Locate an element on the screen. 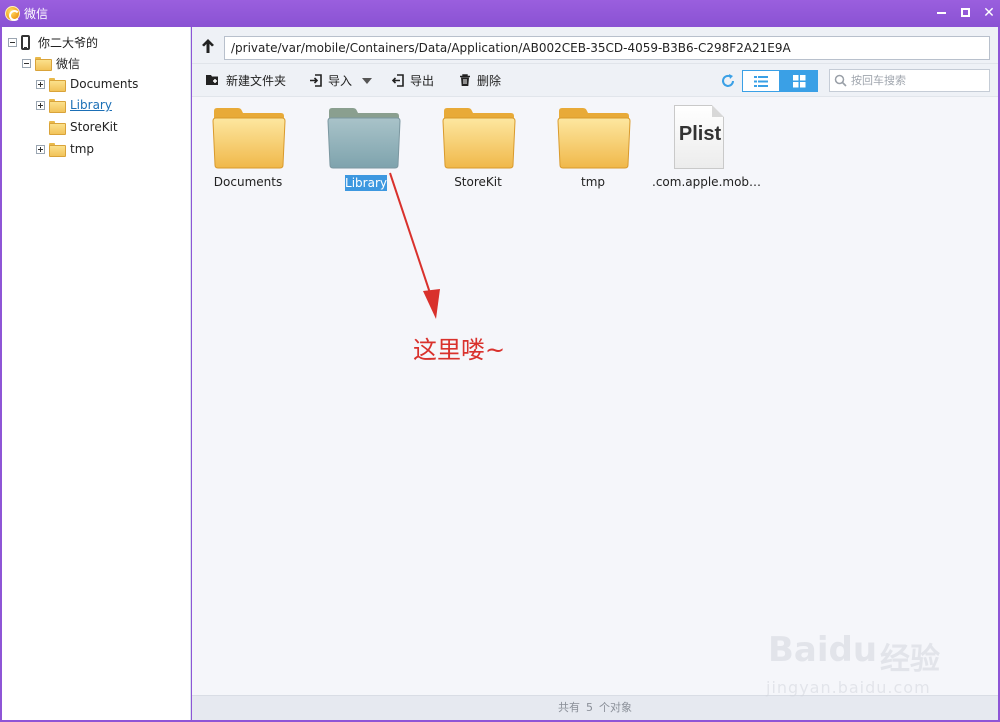 This screenshot has width=1000, height=722. plist-icon-text: Plist is located at coordinates (700, 134).